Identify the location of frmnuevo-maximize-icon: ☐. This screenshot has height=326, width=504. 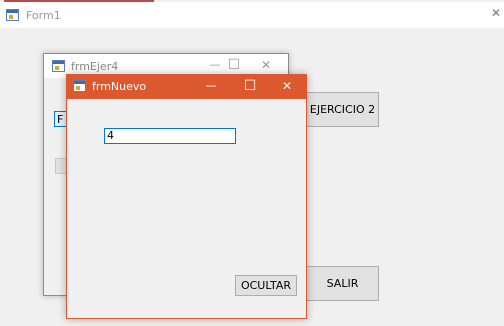
(250, 86).